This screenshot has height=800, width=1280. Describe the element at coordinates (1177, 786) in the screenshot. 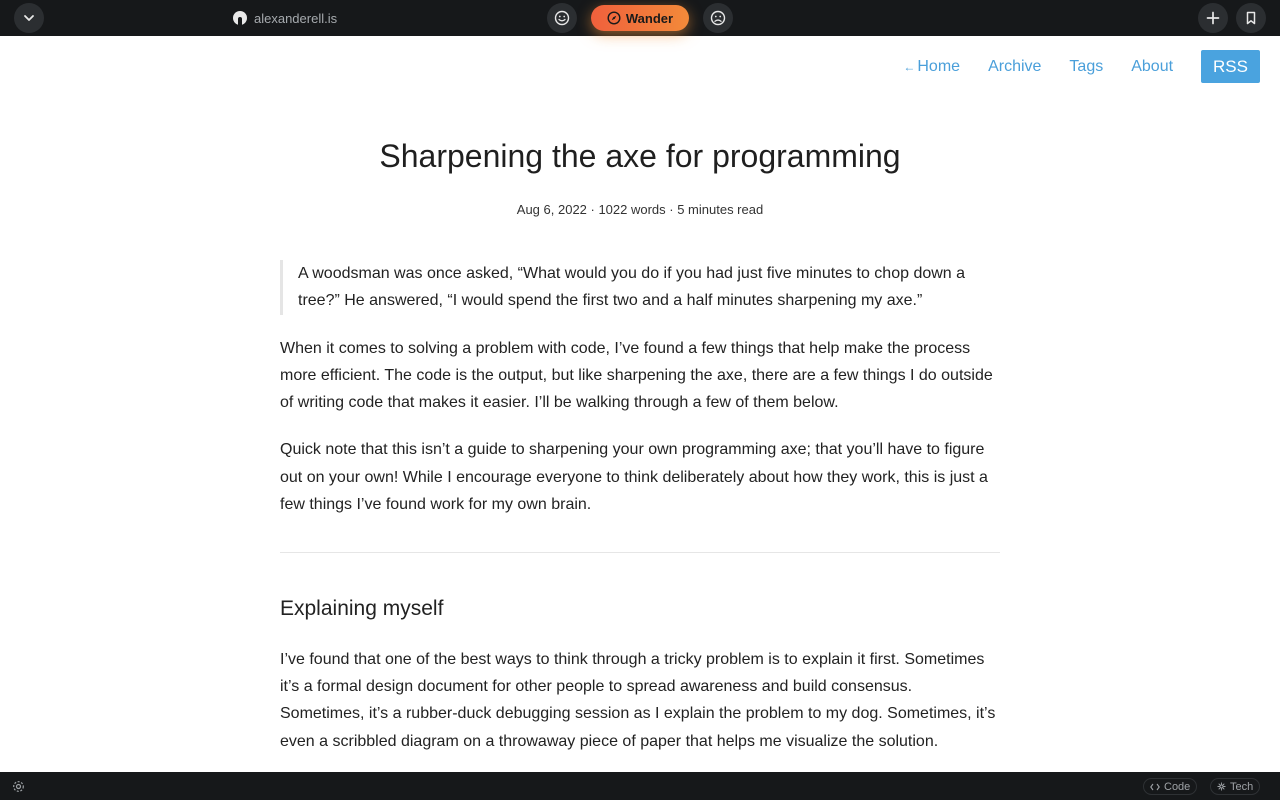

I see `tag-code-label: Code` at that location.